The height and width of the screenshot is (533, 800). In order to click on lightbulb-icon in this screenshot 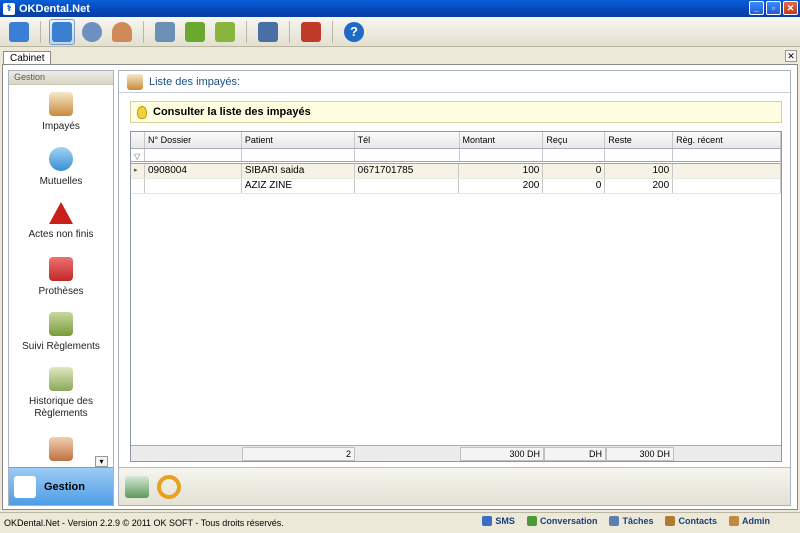, I will do `click(142, 112)`.